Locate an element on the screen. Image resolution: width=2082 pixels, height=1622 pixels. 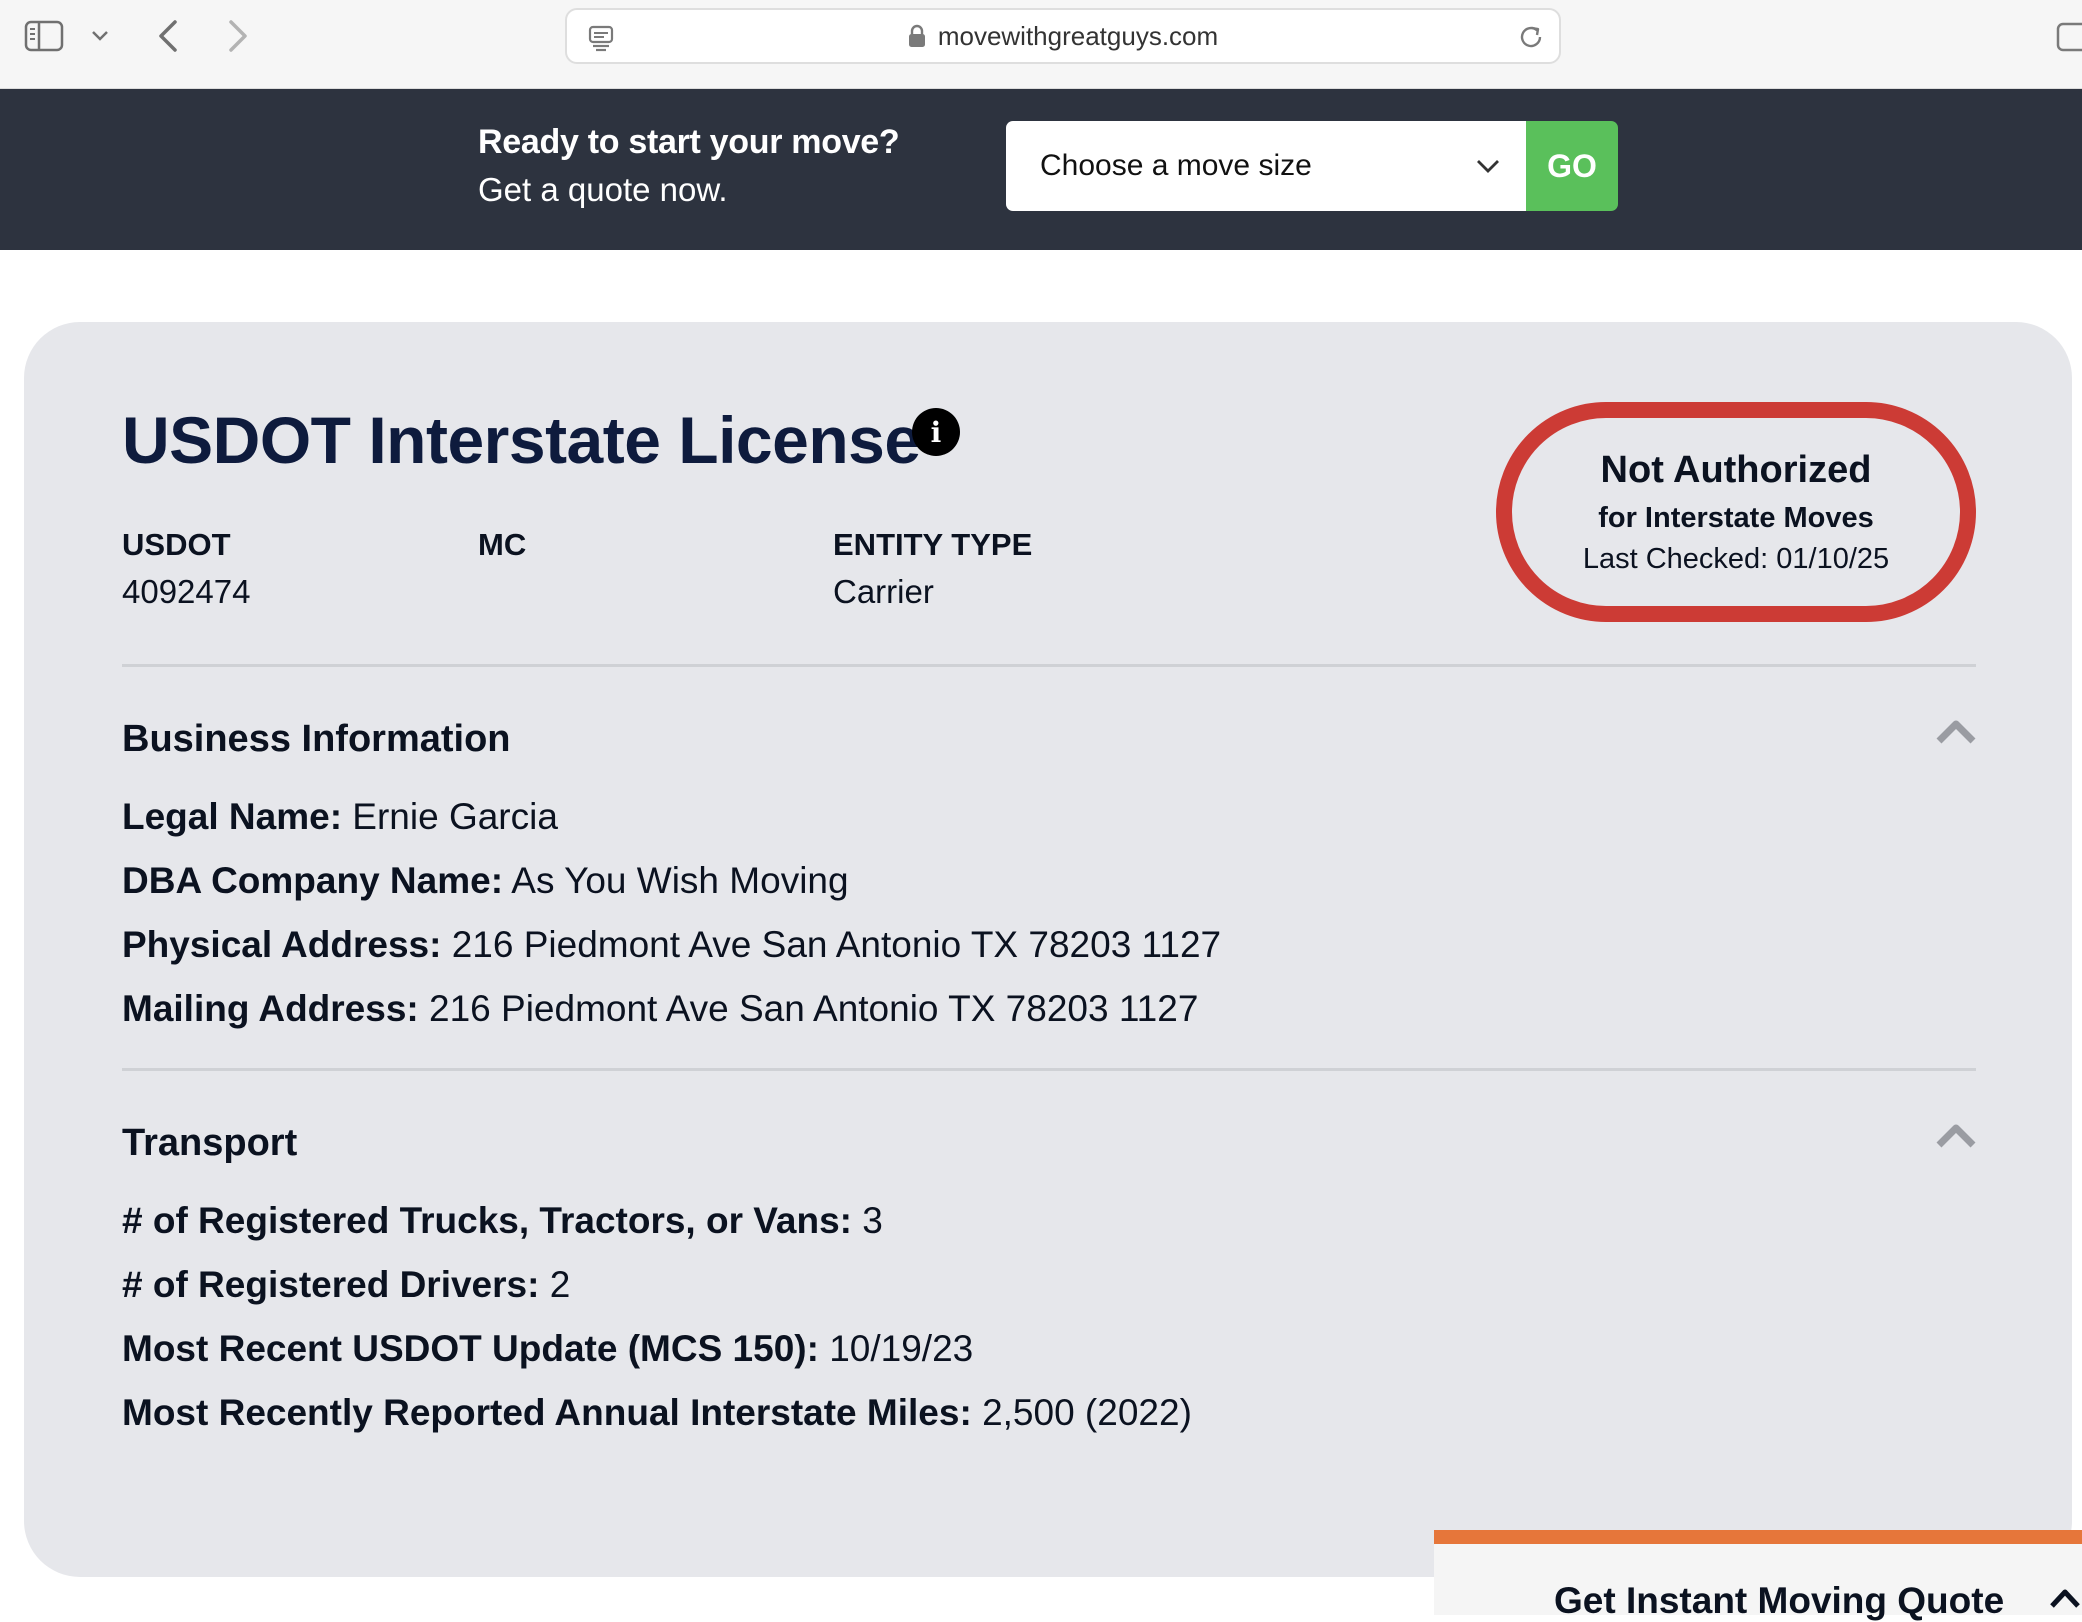
move-size-select: Choose a move size is located at coordinates (1266, 166).